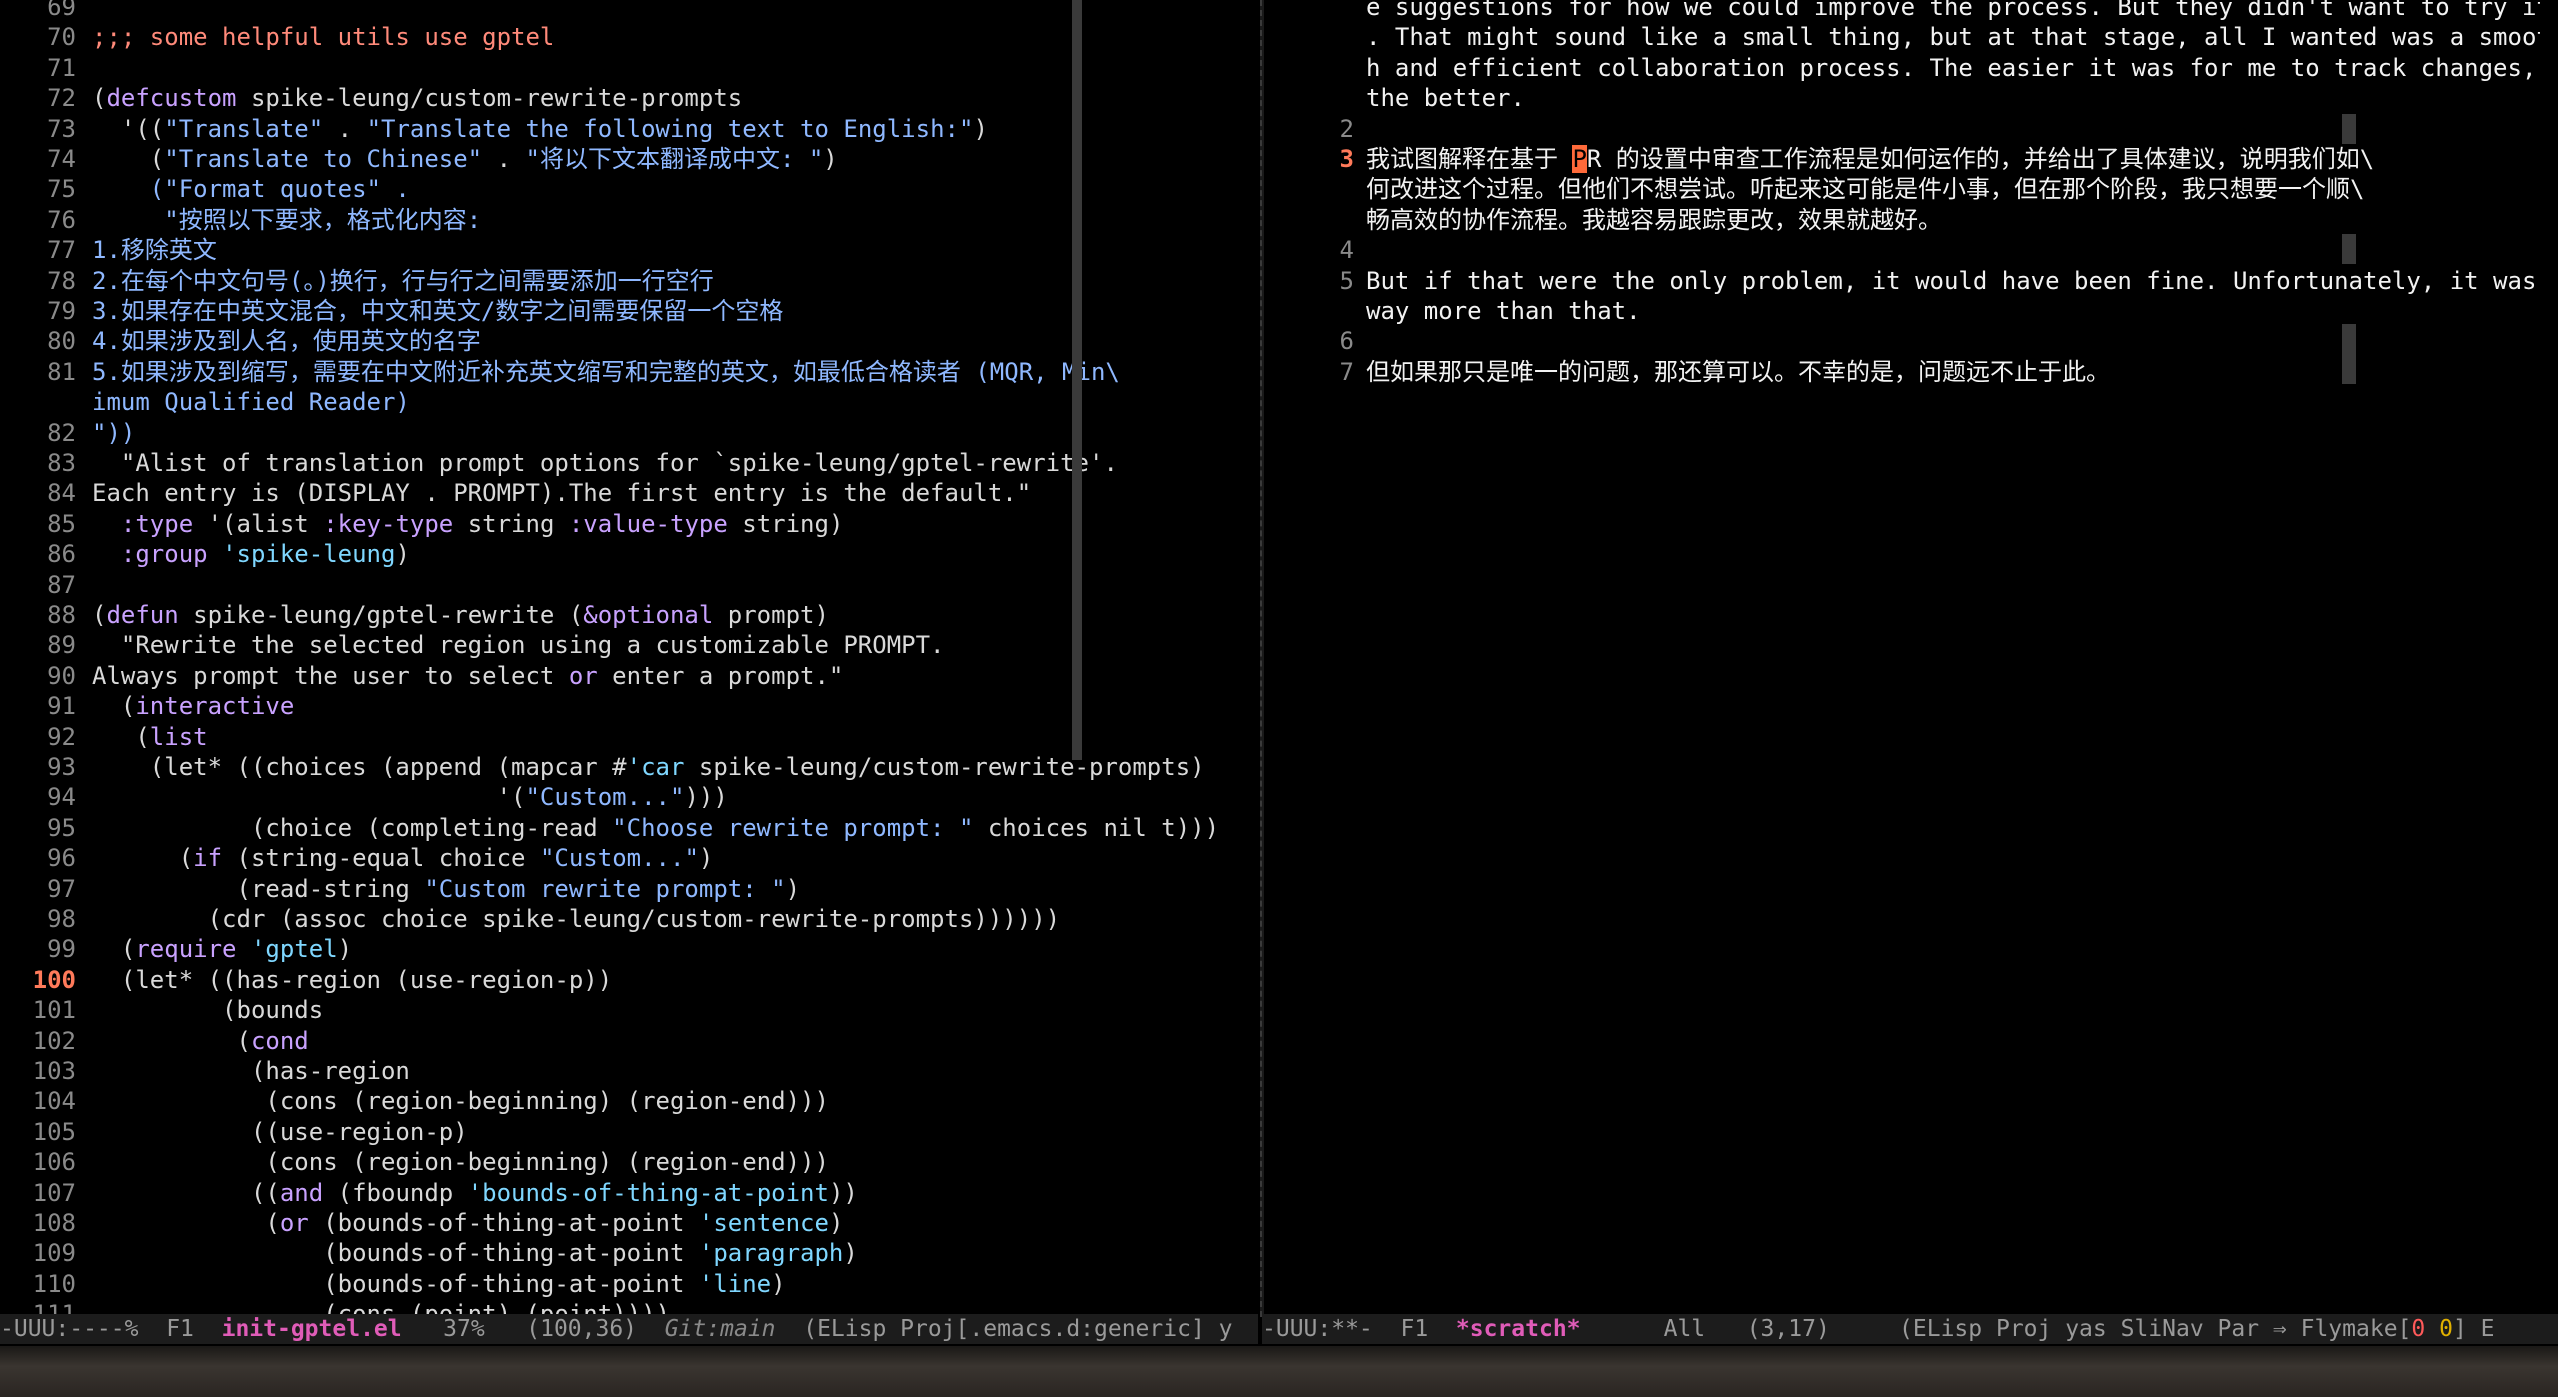 The width and height of the screenshot is (2558, 1397). What do you see at coordinates (193, 706) in the screenshot?
I see `code-text: (interactive` at bounding box center [193, 706].